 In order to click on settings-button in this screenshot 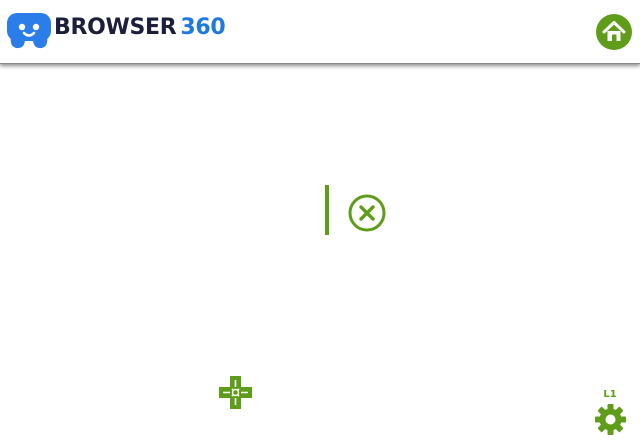, I will do `click(610, 419)`.